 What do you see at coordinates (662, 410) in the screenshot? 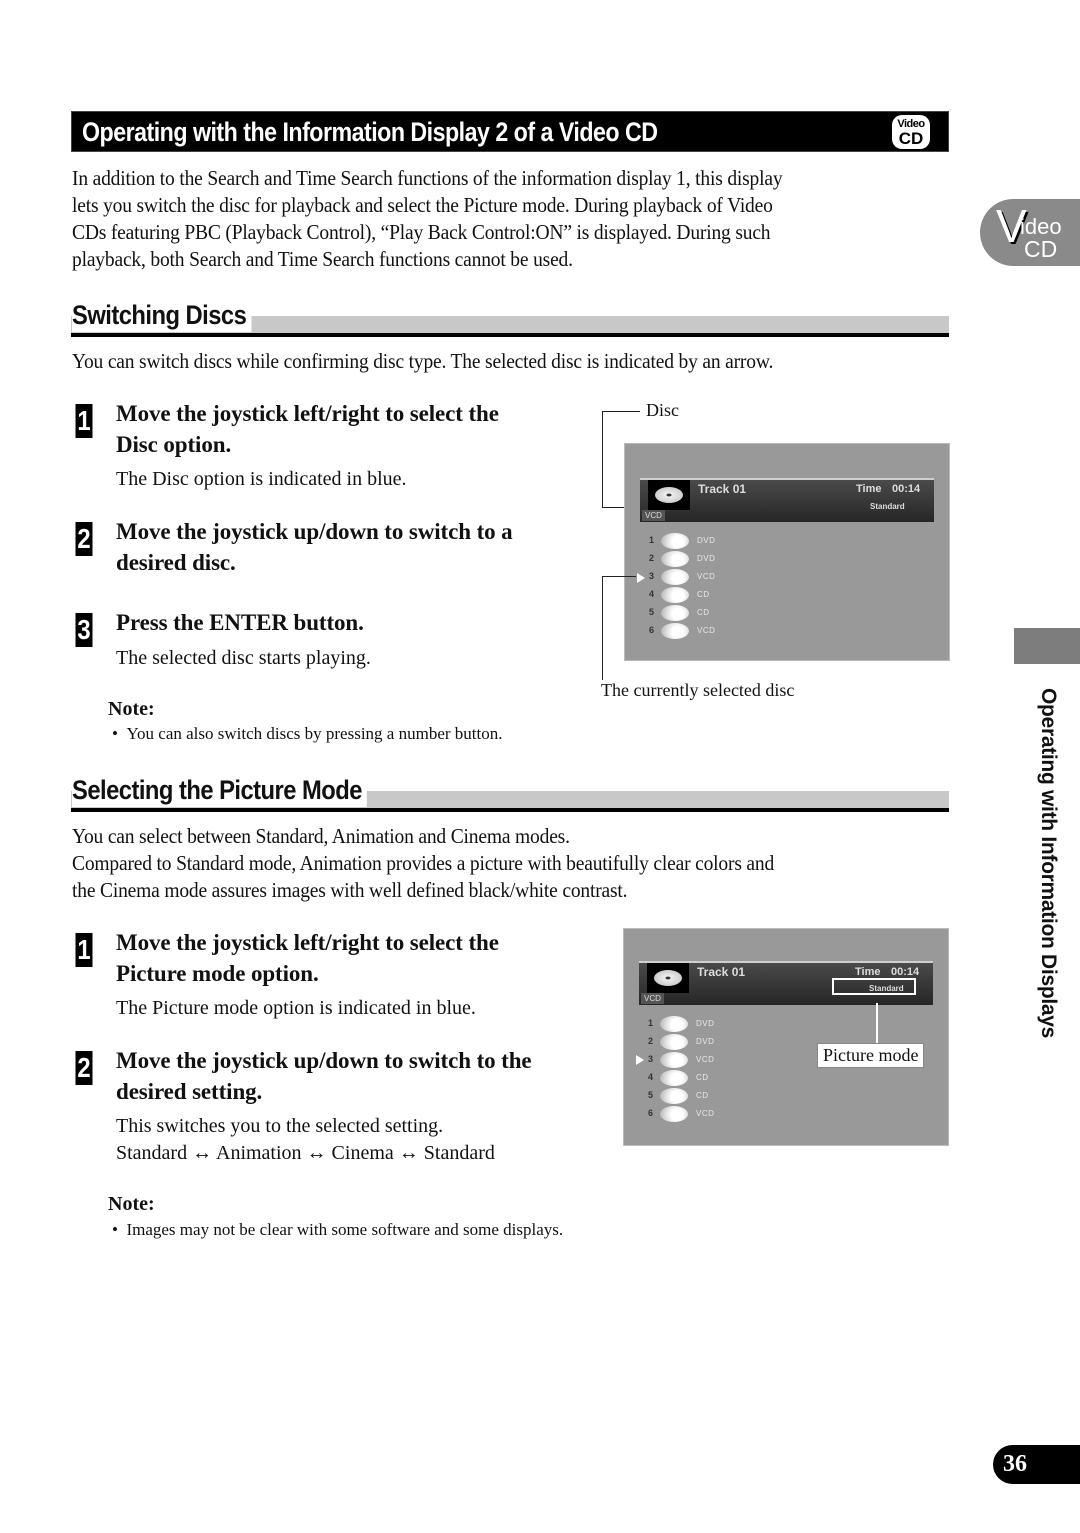
I see `callout-label-disc: Disc` at bounding box center [662, 410].